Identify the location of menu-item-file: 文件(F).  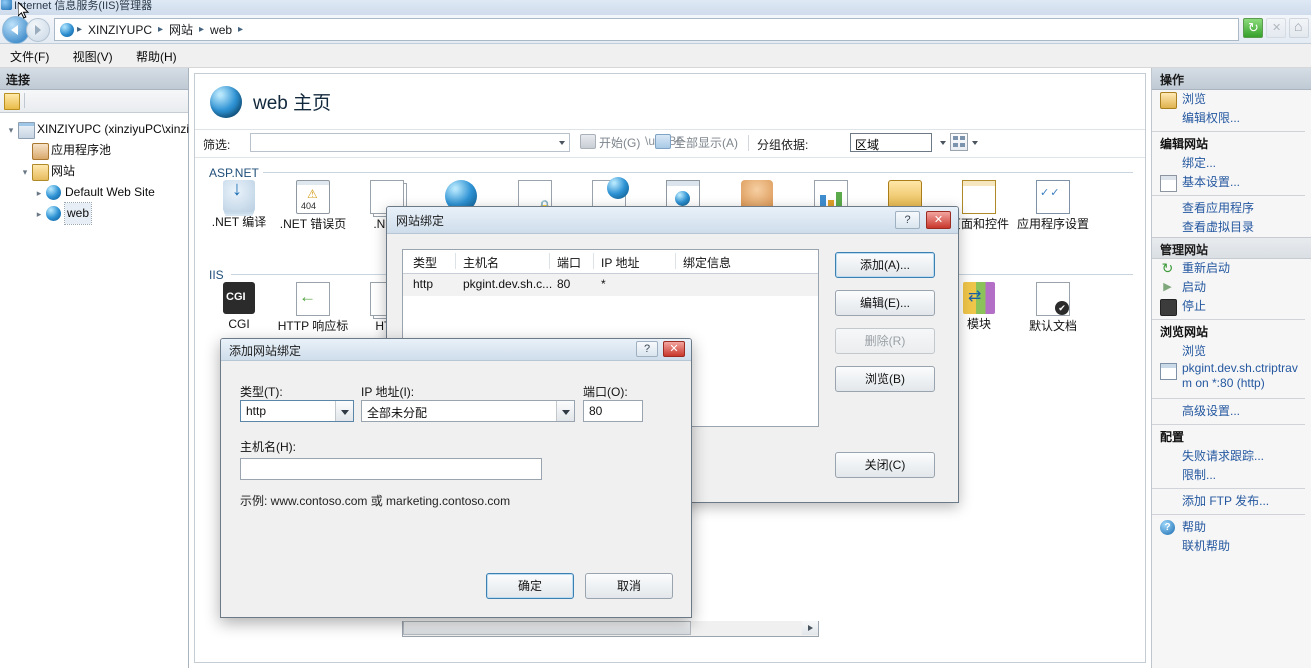
(29, 56).